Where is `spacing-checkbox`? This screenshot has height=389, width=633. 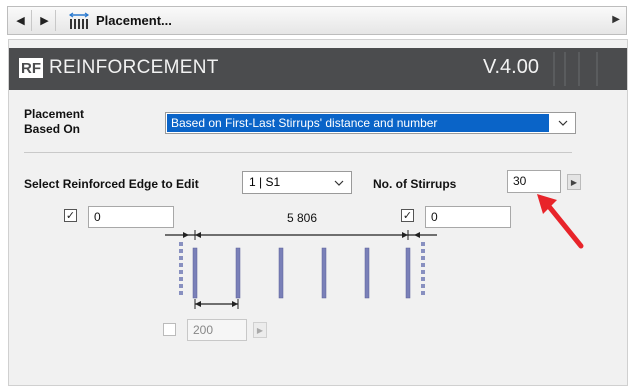
spacing-checkbox is located at coordinates (169, 329).